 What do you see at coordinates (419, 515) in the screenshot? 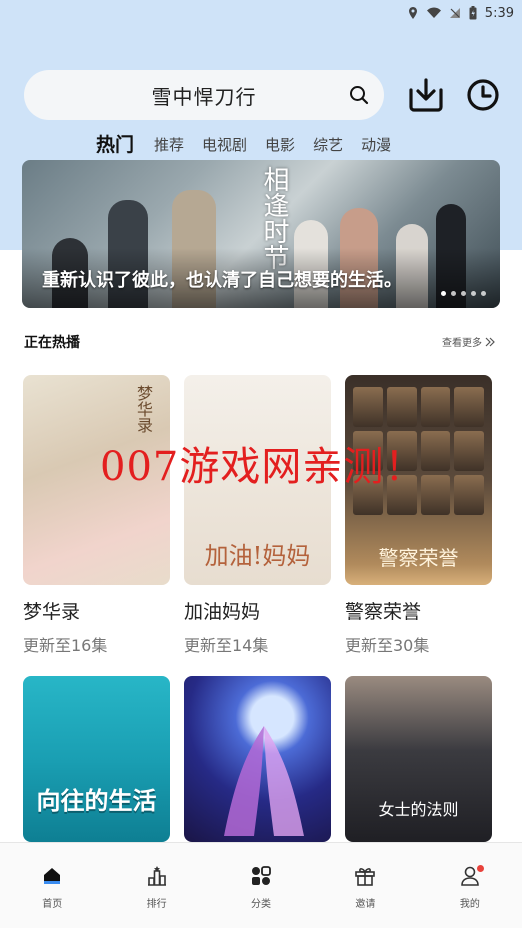
I see `show-card: 警察荣誉 警察荣誉 更新至30集` at bounding box center [419, 515].